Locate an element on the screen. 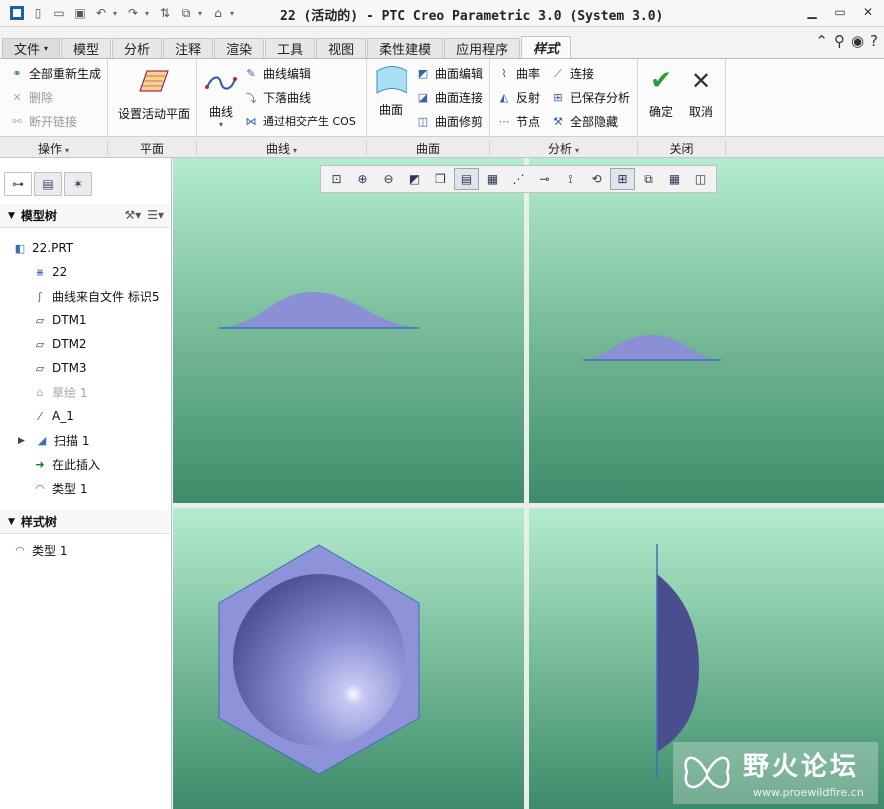 This screenshot has width=884, height=809. tab-tools: 工具 is located at coordinates (290, 48).